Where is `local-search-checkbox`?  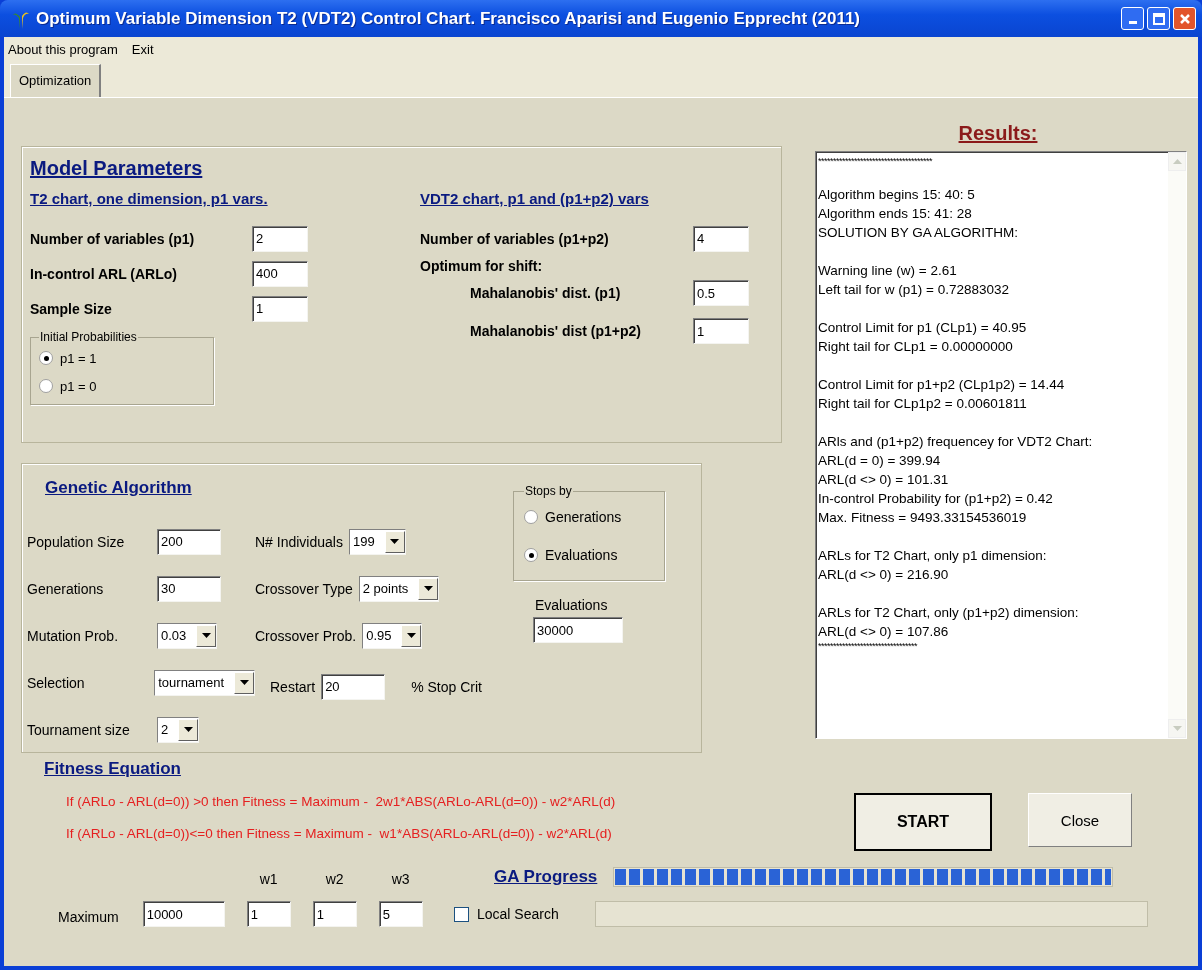
local-search-checkbox is located at coordinates (461, 914).